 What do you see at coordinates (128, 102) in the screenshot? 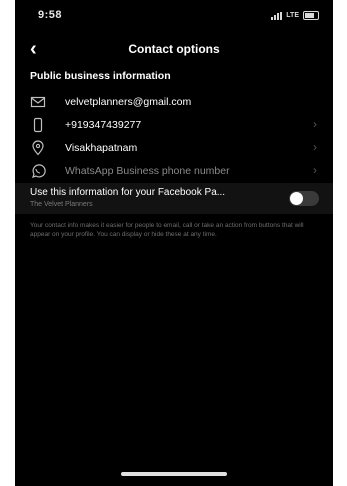
I see `contact-email: velvetplanners@gmail.com` at bounding box center [128, 102].